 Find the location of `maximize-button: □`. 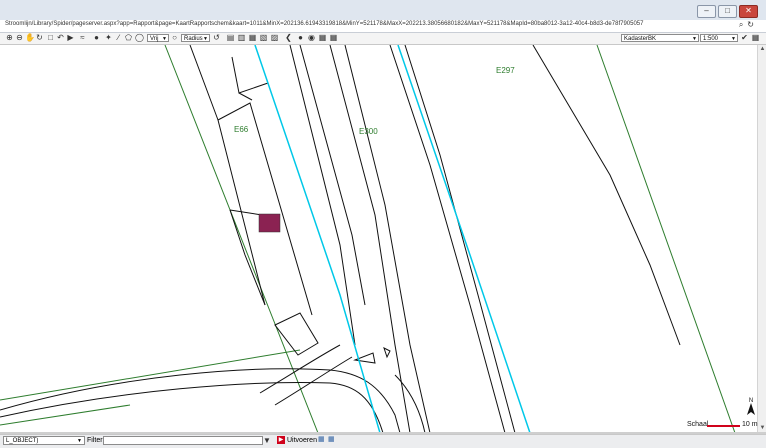

maximize-button: □ is located at coordinates (727, 11).